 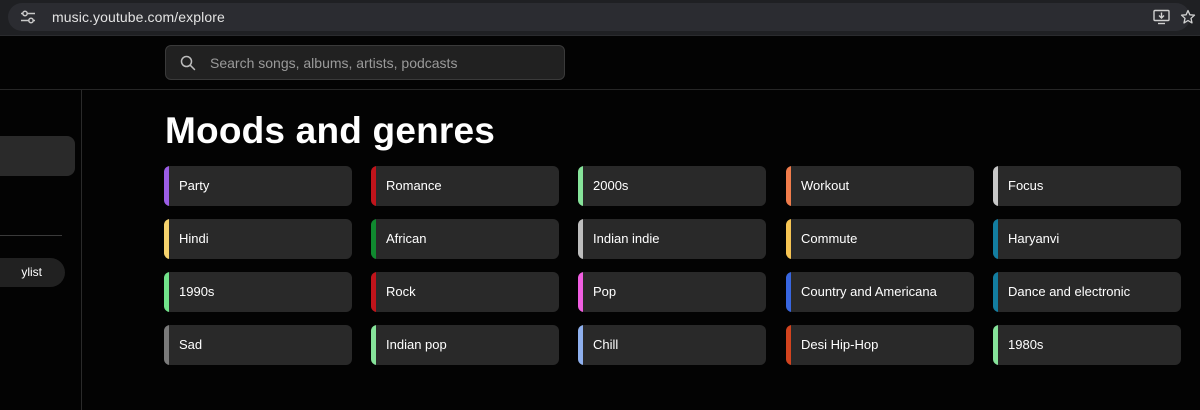 What do you see at coordinates (258, 186) in the screenshot?
I see `genre-card-party: Party` at bounding box center [258, 186].